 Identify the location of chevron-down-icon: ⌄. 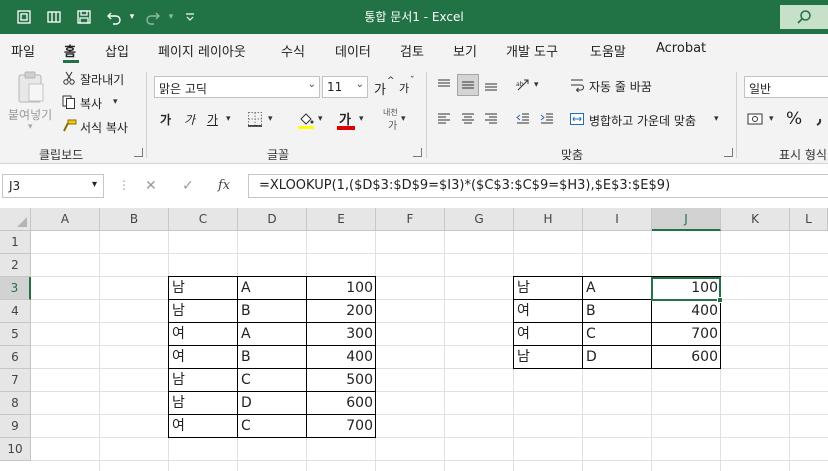
(311, 84).